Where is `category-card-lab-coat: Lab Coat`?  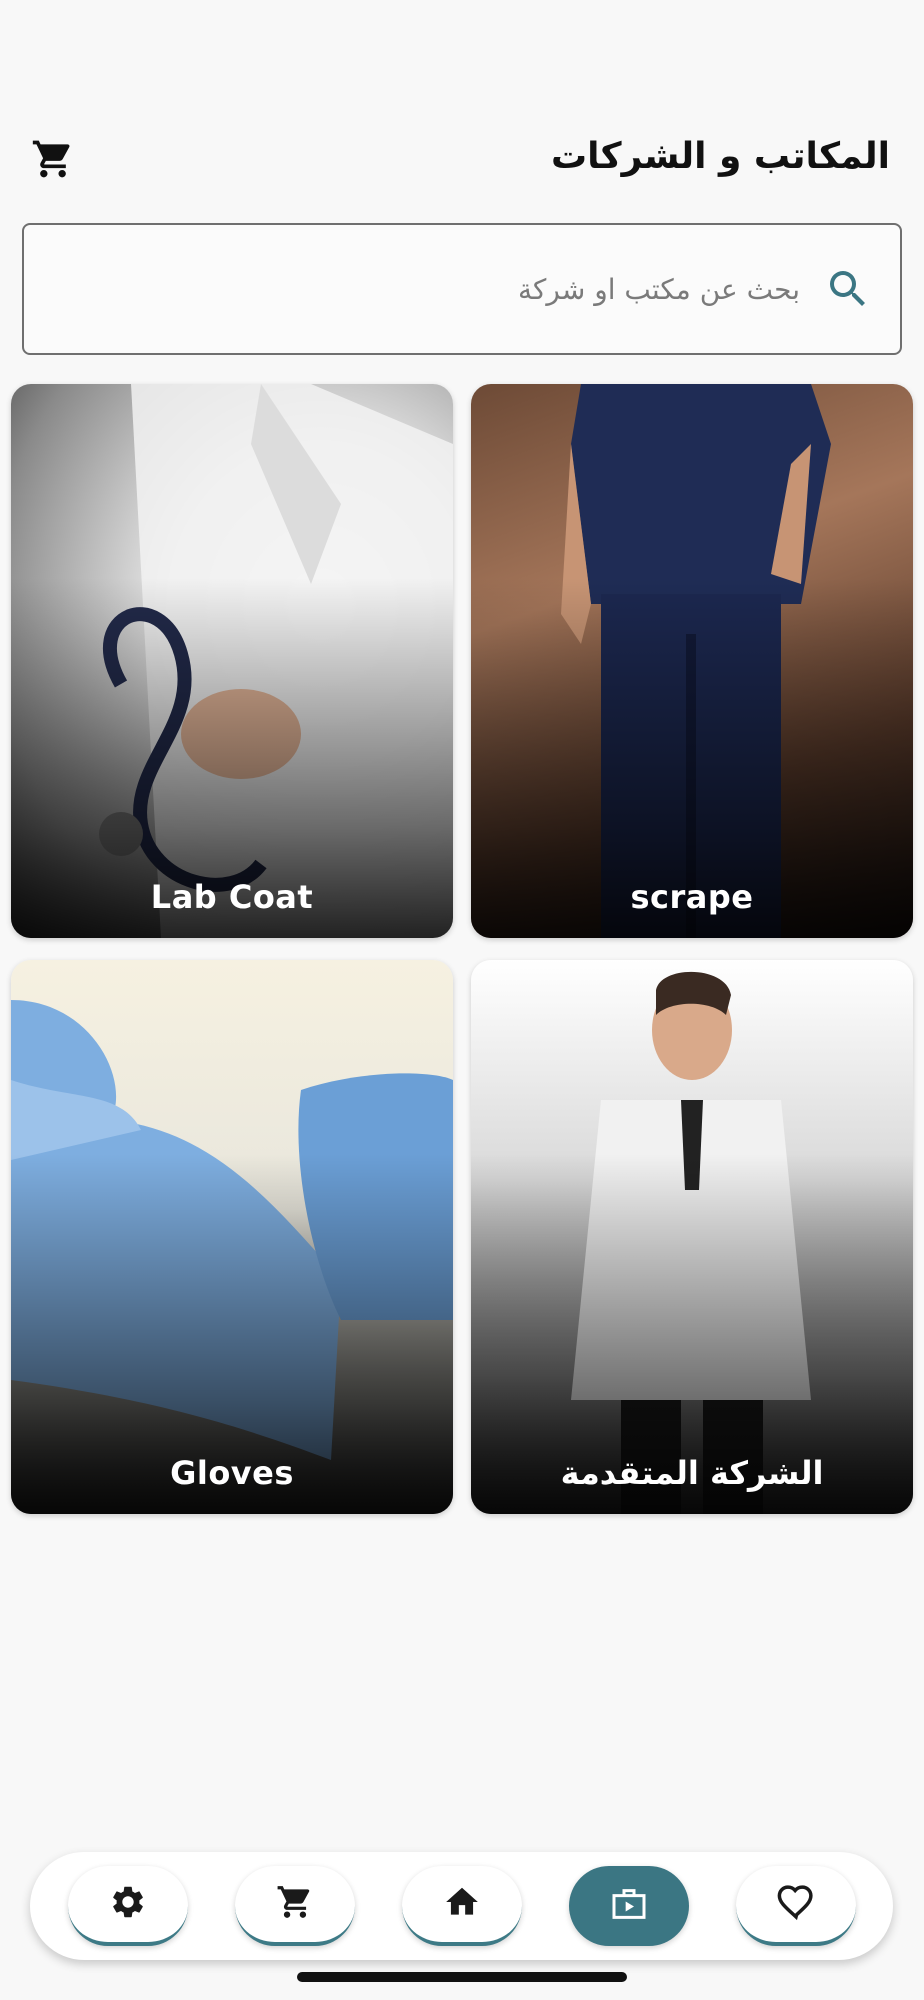 category-card-lab-coat: Lab Coat is located at coordinates (232, 661).